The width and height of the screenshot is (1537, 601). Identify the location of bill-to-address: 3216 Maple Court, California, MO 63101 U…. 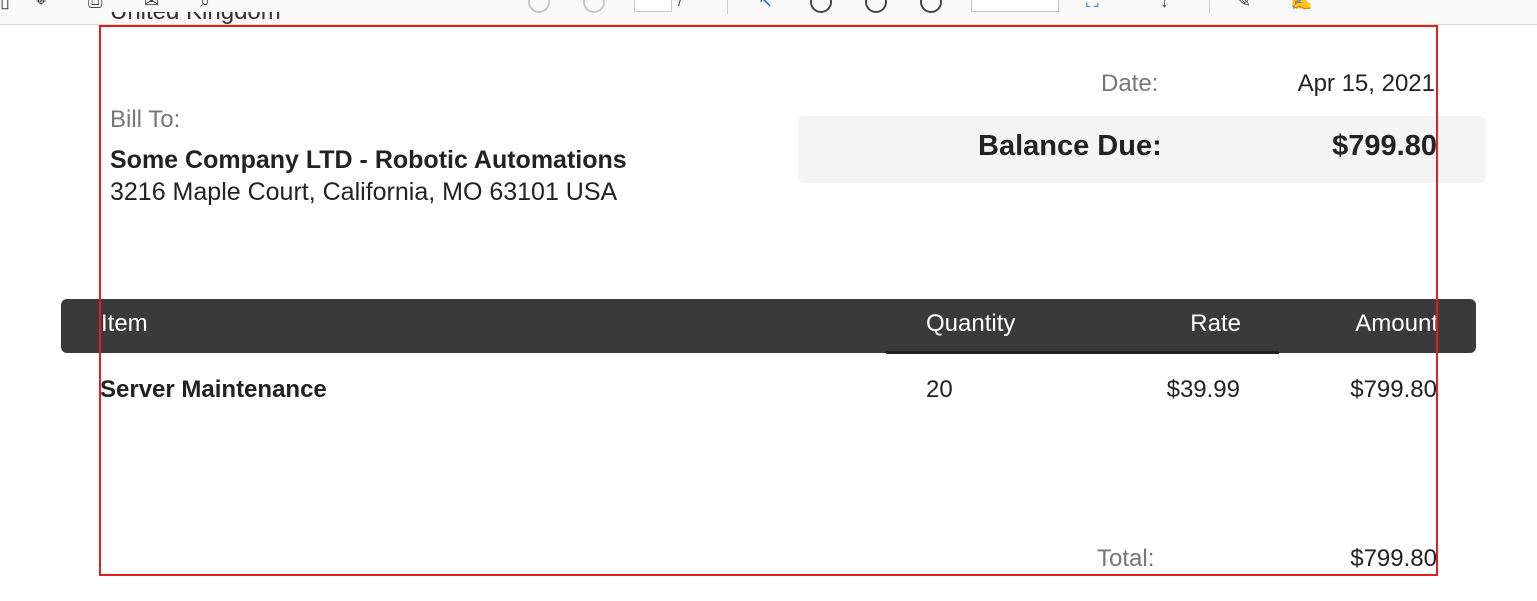
(364, 192).